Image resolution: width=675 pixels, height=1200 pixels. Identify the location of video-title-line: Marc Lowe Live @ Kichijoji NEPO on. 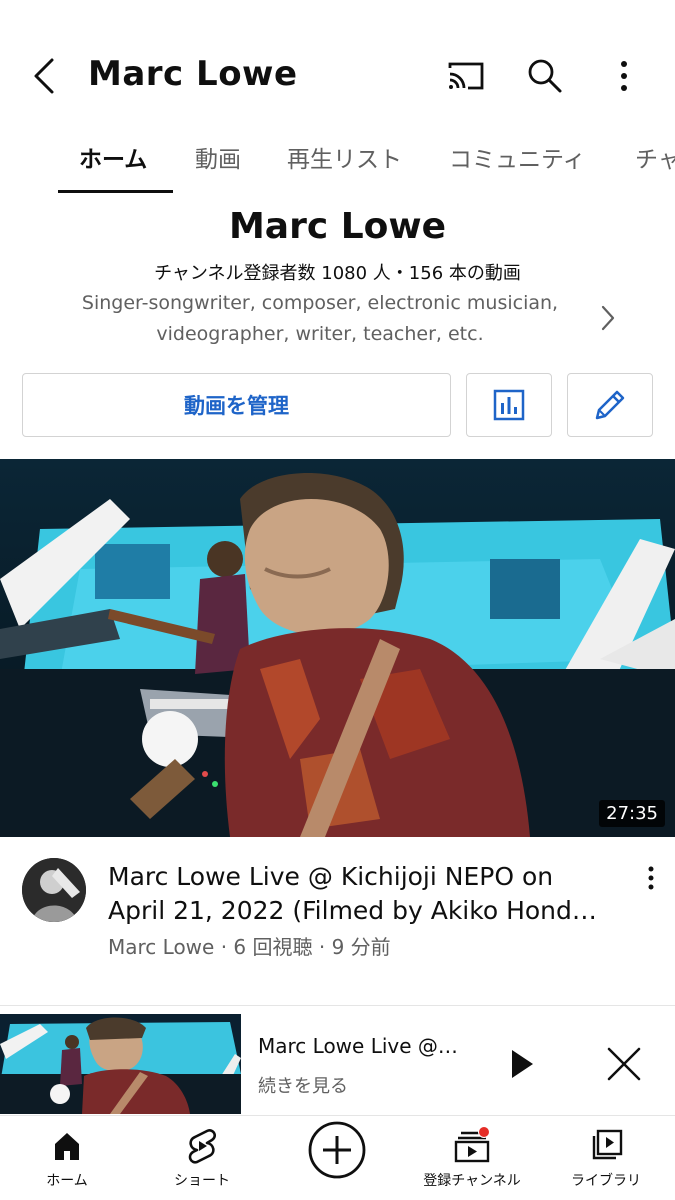
(331, 876).